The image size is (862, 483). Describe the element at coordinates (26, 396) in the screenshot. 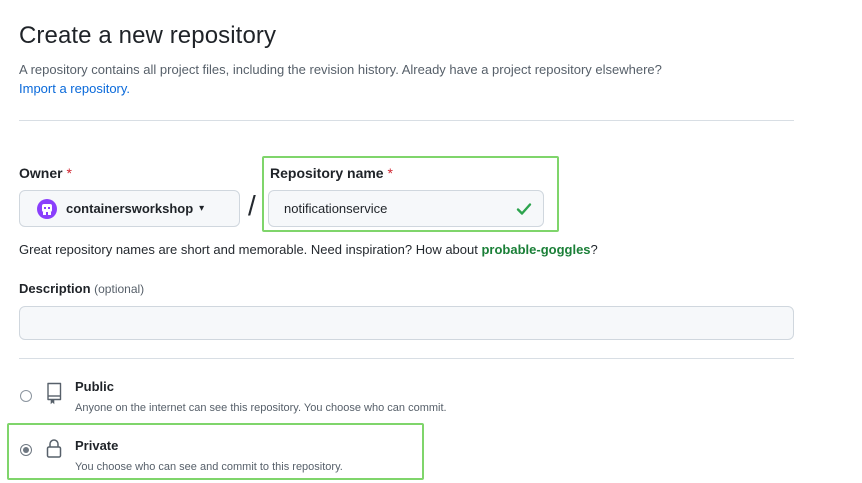

I see `public-radio` at that location.